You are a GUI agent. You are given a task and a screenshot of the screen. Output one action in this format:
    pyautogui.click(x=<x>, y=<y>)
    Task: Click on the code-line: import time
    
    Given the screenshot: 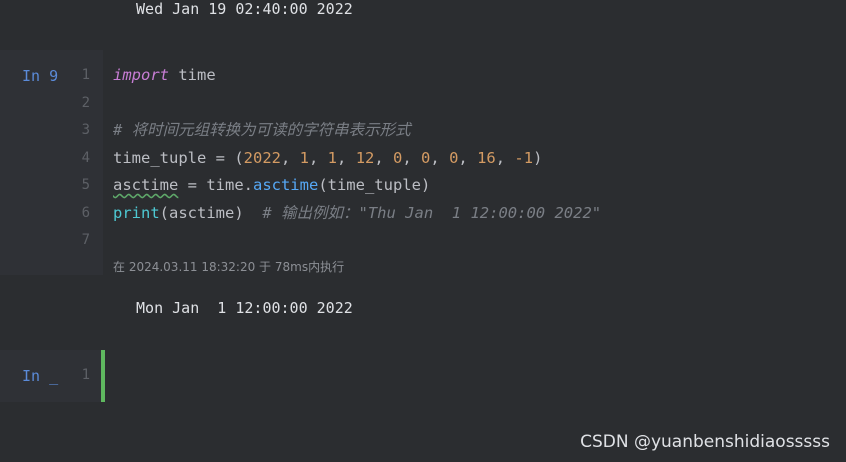 What is the action you would take?
    pyautogui.click(x=357, y=76)
    